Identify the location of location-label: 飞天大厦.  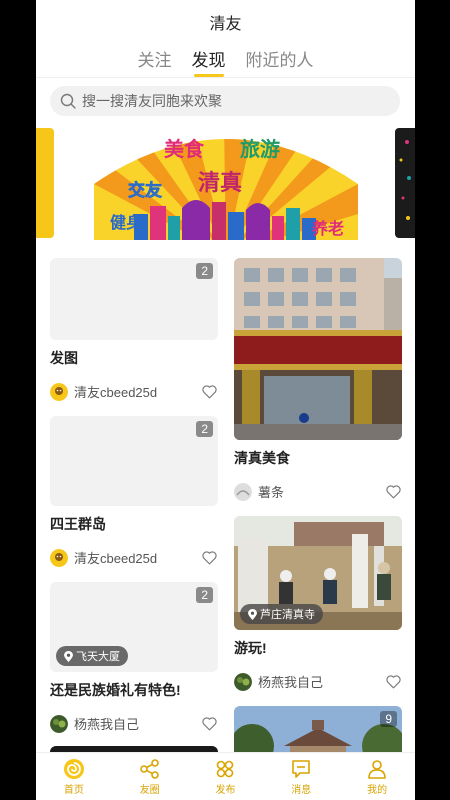
(98, 657).